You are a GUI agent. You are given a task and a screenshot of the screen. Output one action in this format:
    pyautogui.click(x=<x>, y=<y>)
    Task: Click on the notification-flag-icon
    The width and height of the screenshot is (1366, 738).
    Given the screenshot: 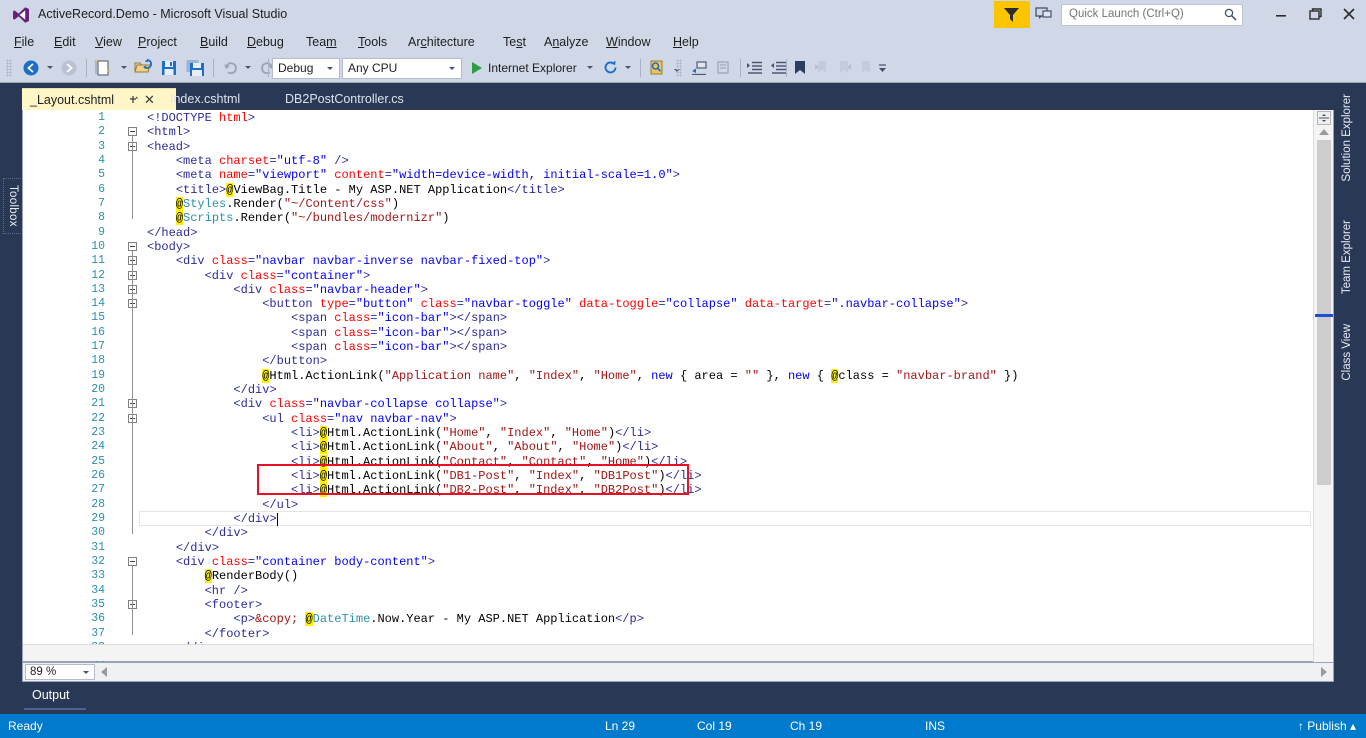 What is the action you would take?
    pyautogui.click(x=1012, y=14)
    